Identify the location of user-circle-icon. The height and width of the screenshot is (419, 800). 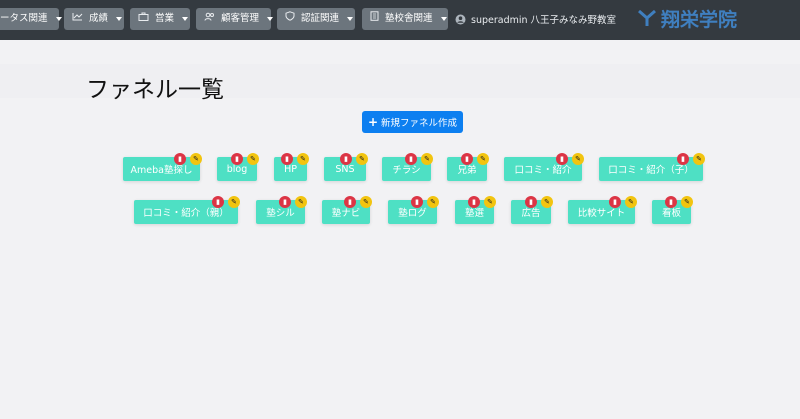
(460, 19).